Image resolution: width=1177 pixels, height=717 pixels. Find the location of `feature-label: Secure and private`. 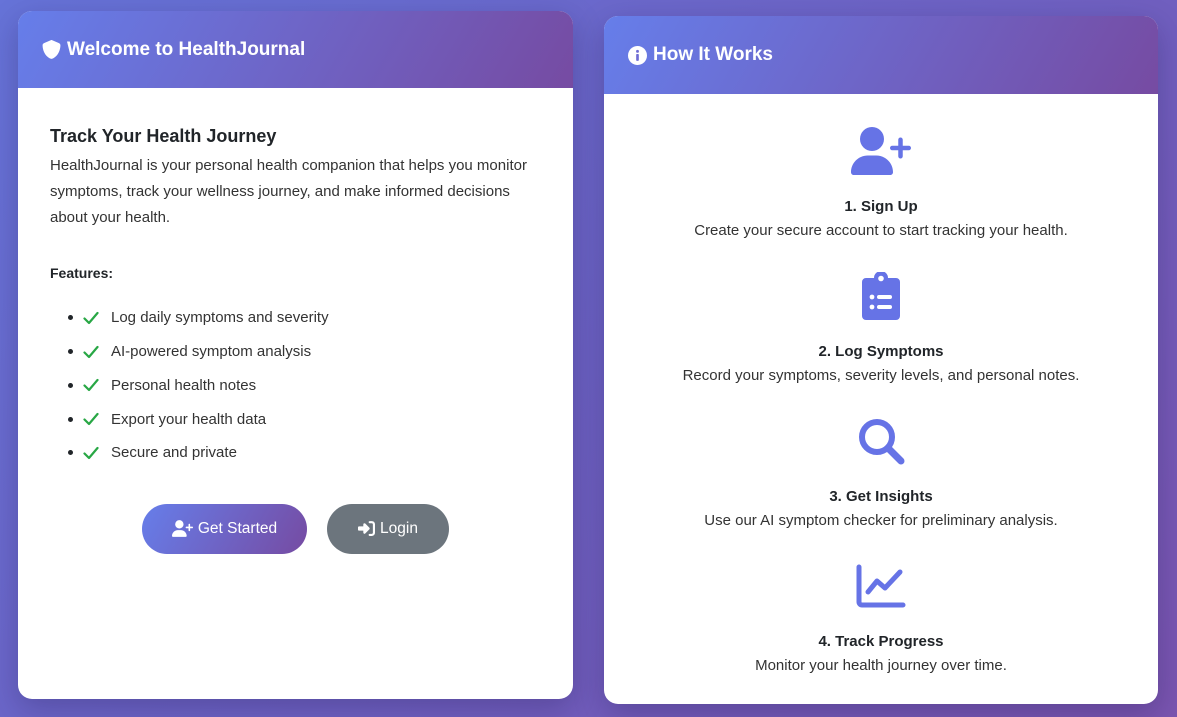

feature-label: Secure and private is located at coordinates (174, 453).